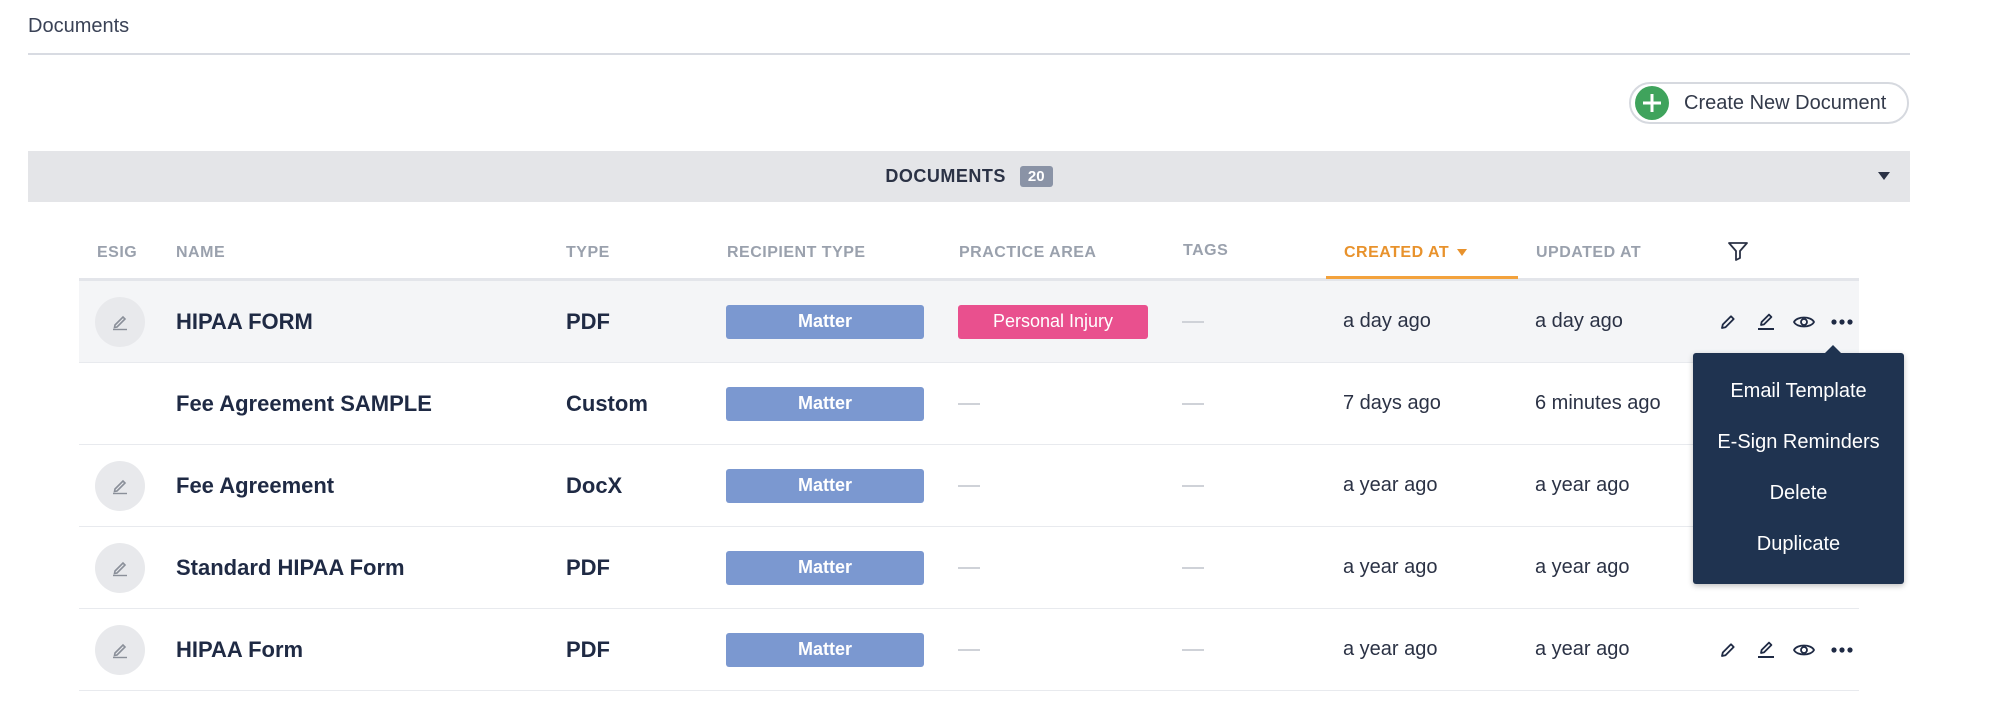 Image resolution: width=1999 pixels, height=703 pixels. Describe the element at coordinates (1798, 442) in the screenshot. I see `menu-item-esign-reminders: E-Sign Reminders` at that location.